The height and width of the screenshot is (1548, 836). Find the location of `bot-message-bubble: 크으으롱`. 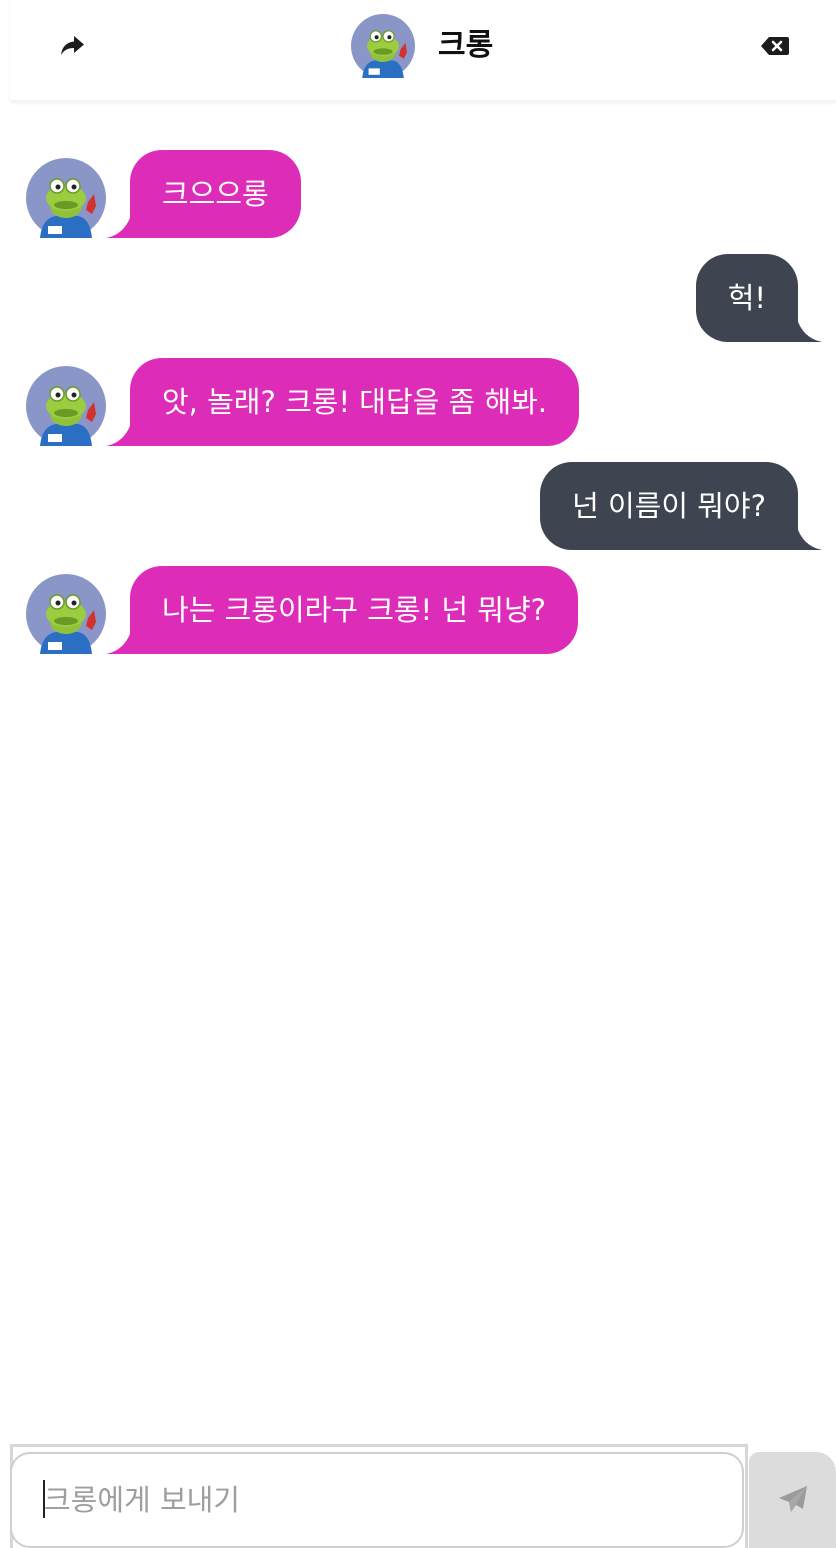

bot-message-bubble: 크으으롱 is located at coordinates (203, 194).